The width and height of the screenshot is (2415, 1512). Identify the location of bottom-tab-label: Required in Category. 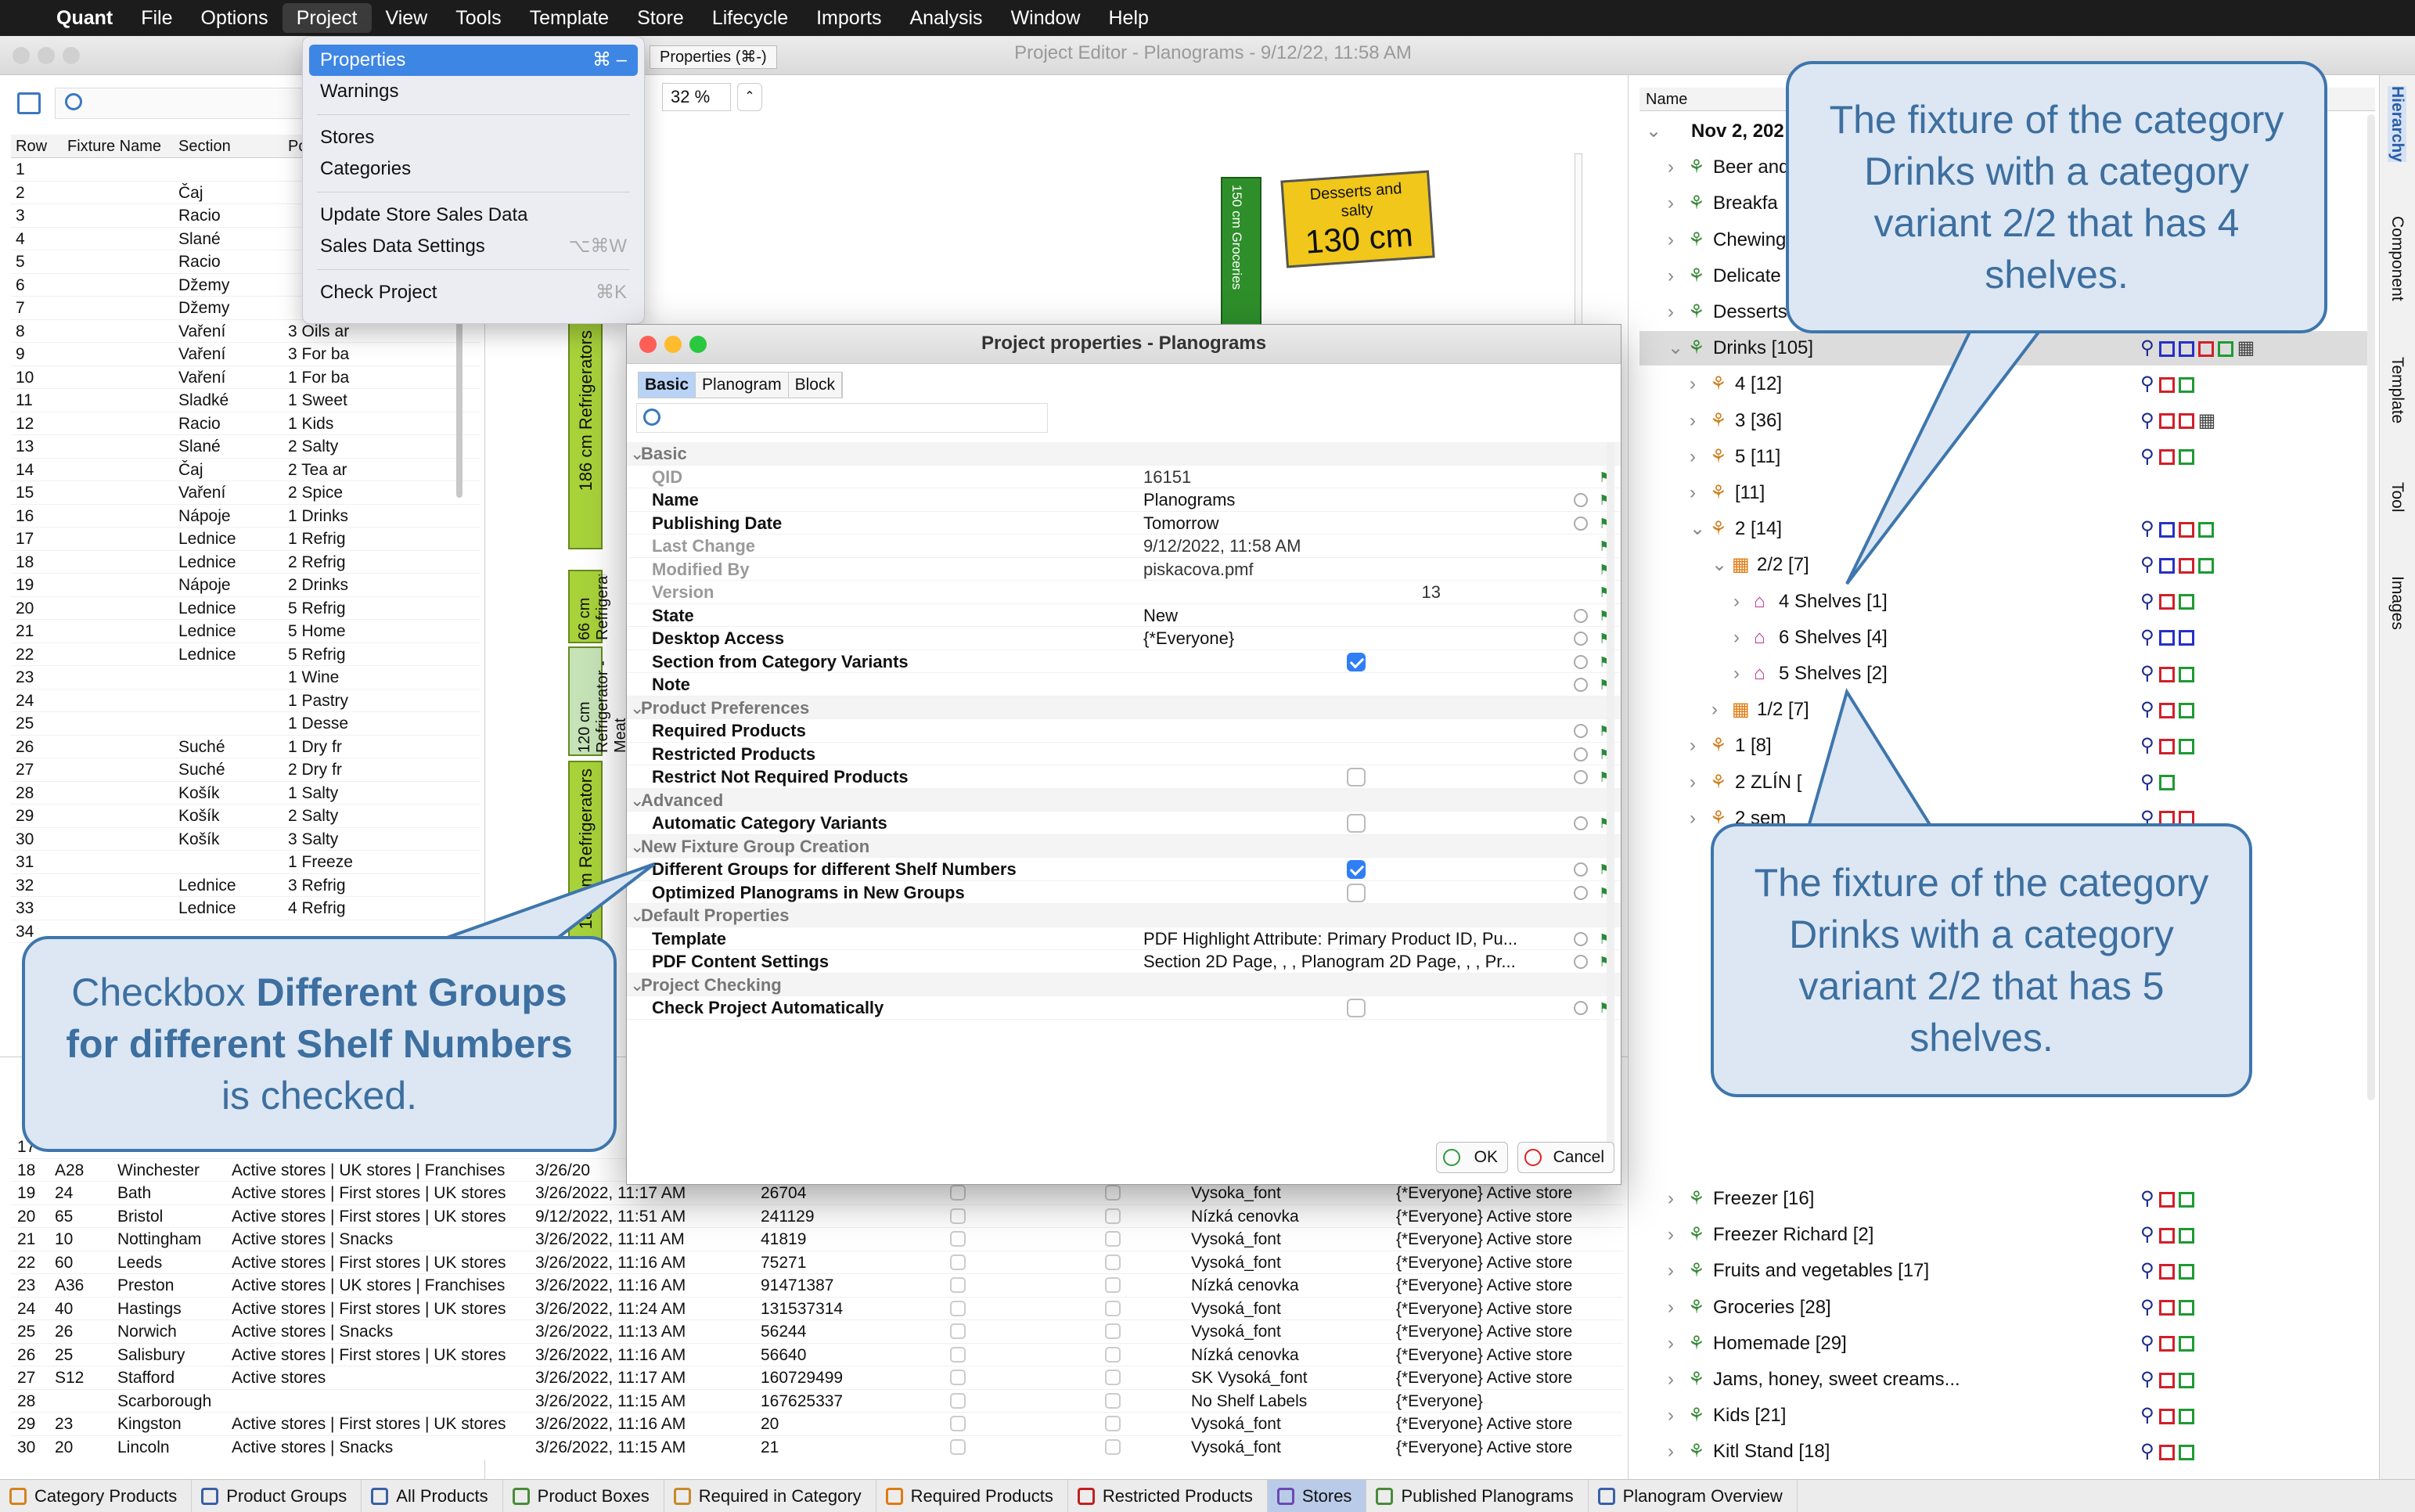
(780, 1495).